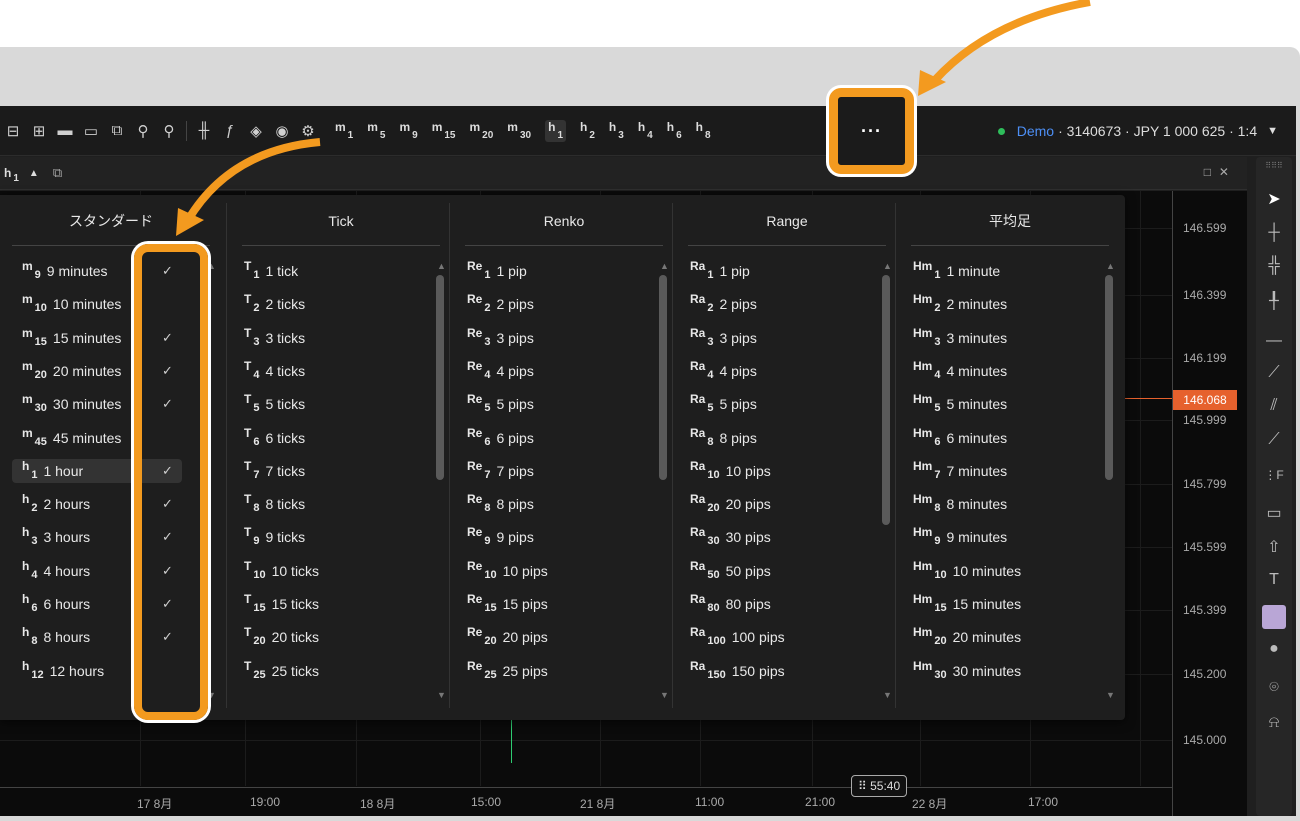  Describe the element at coordinates (1003, 571) in the screenshot. I see `timeframe-option: Hm 10 10 minutes` at that location.